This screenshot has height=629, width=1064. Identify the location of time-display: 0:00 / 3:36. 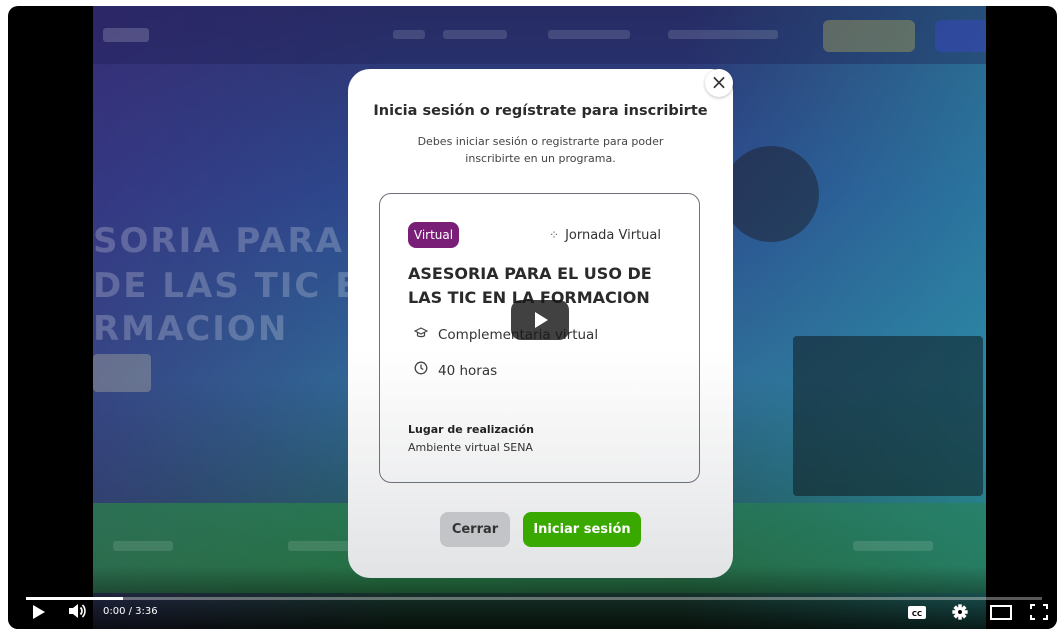
(130, 611).